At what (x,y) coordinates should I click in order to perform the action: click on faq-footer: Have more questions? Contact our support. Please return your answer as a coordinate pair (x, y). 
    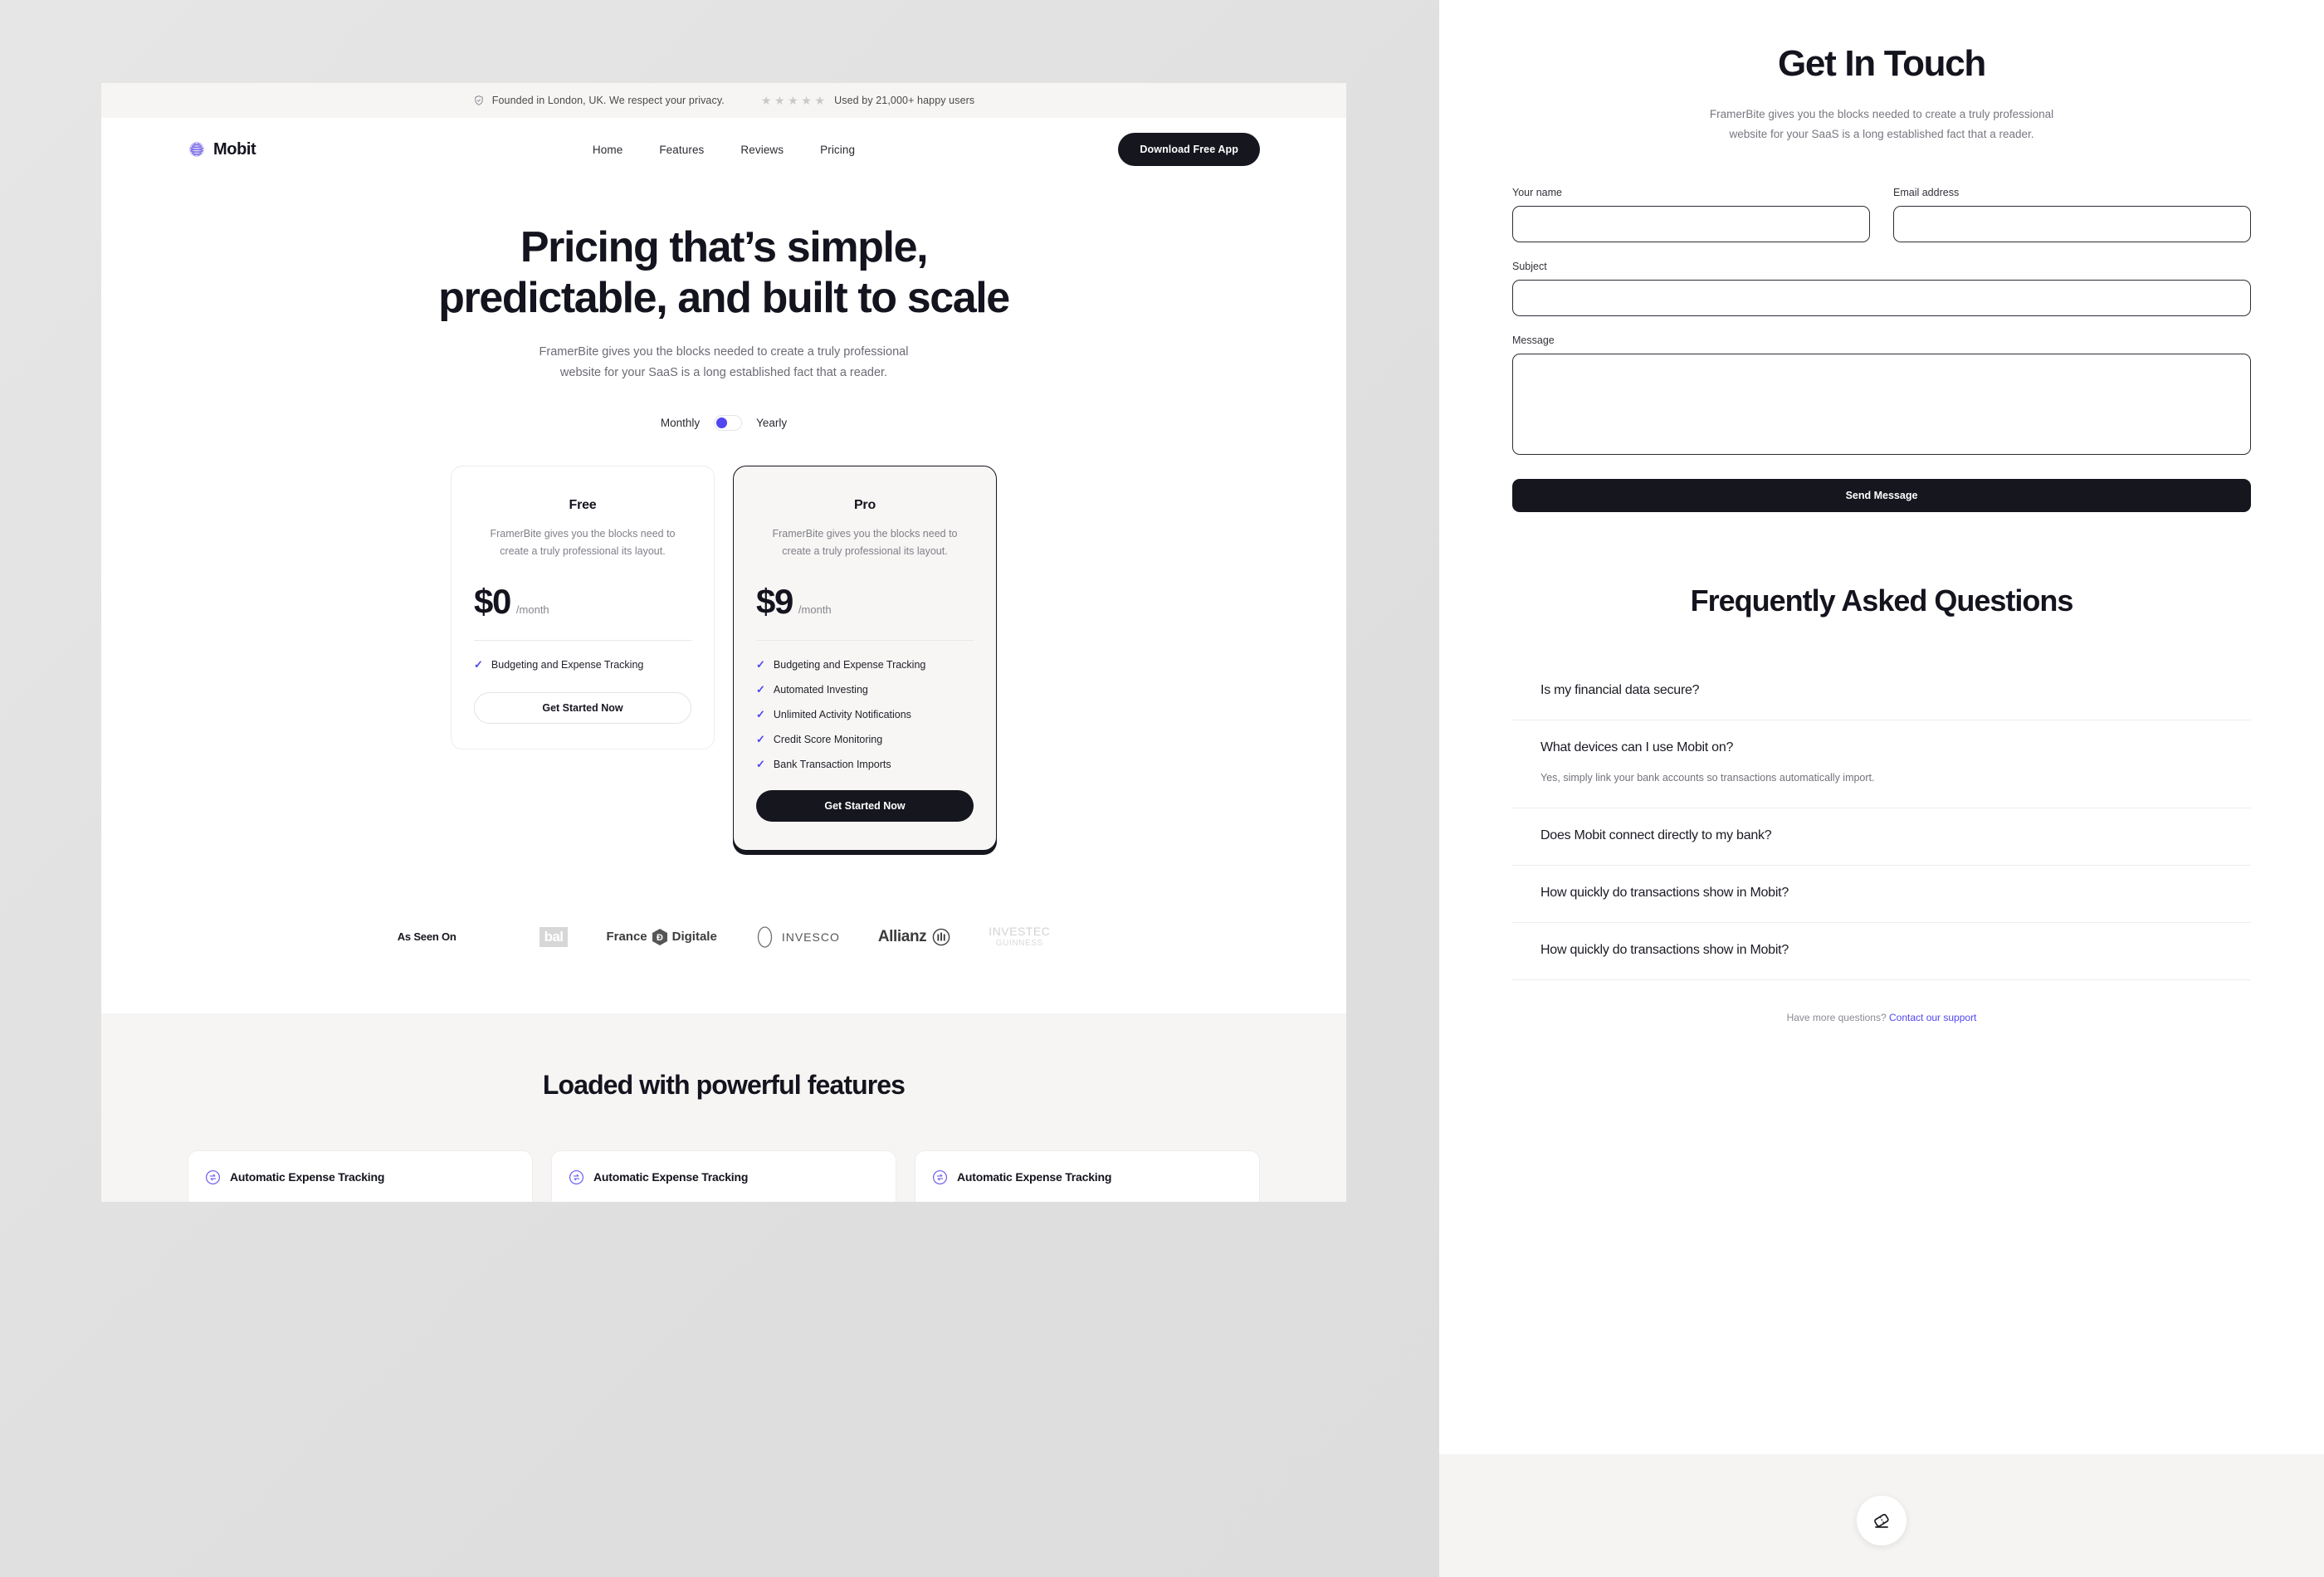
    Looking at the image, I should click on (1882, 1018).